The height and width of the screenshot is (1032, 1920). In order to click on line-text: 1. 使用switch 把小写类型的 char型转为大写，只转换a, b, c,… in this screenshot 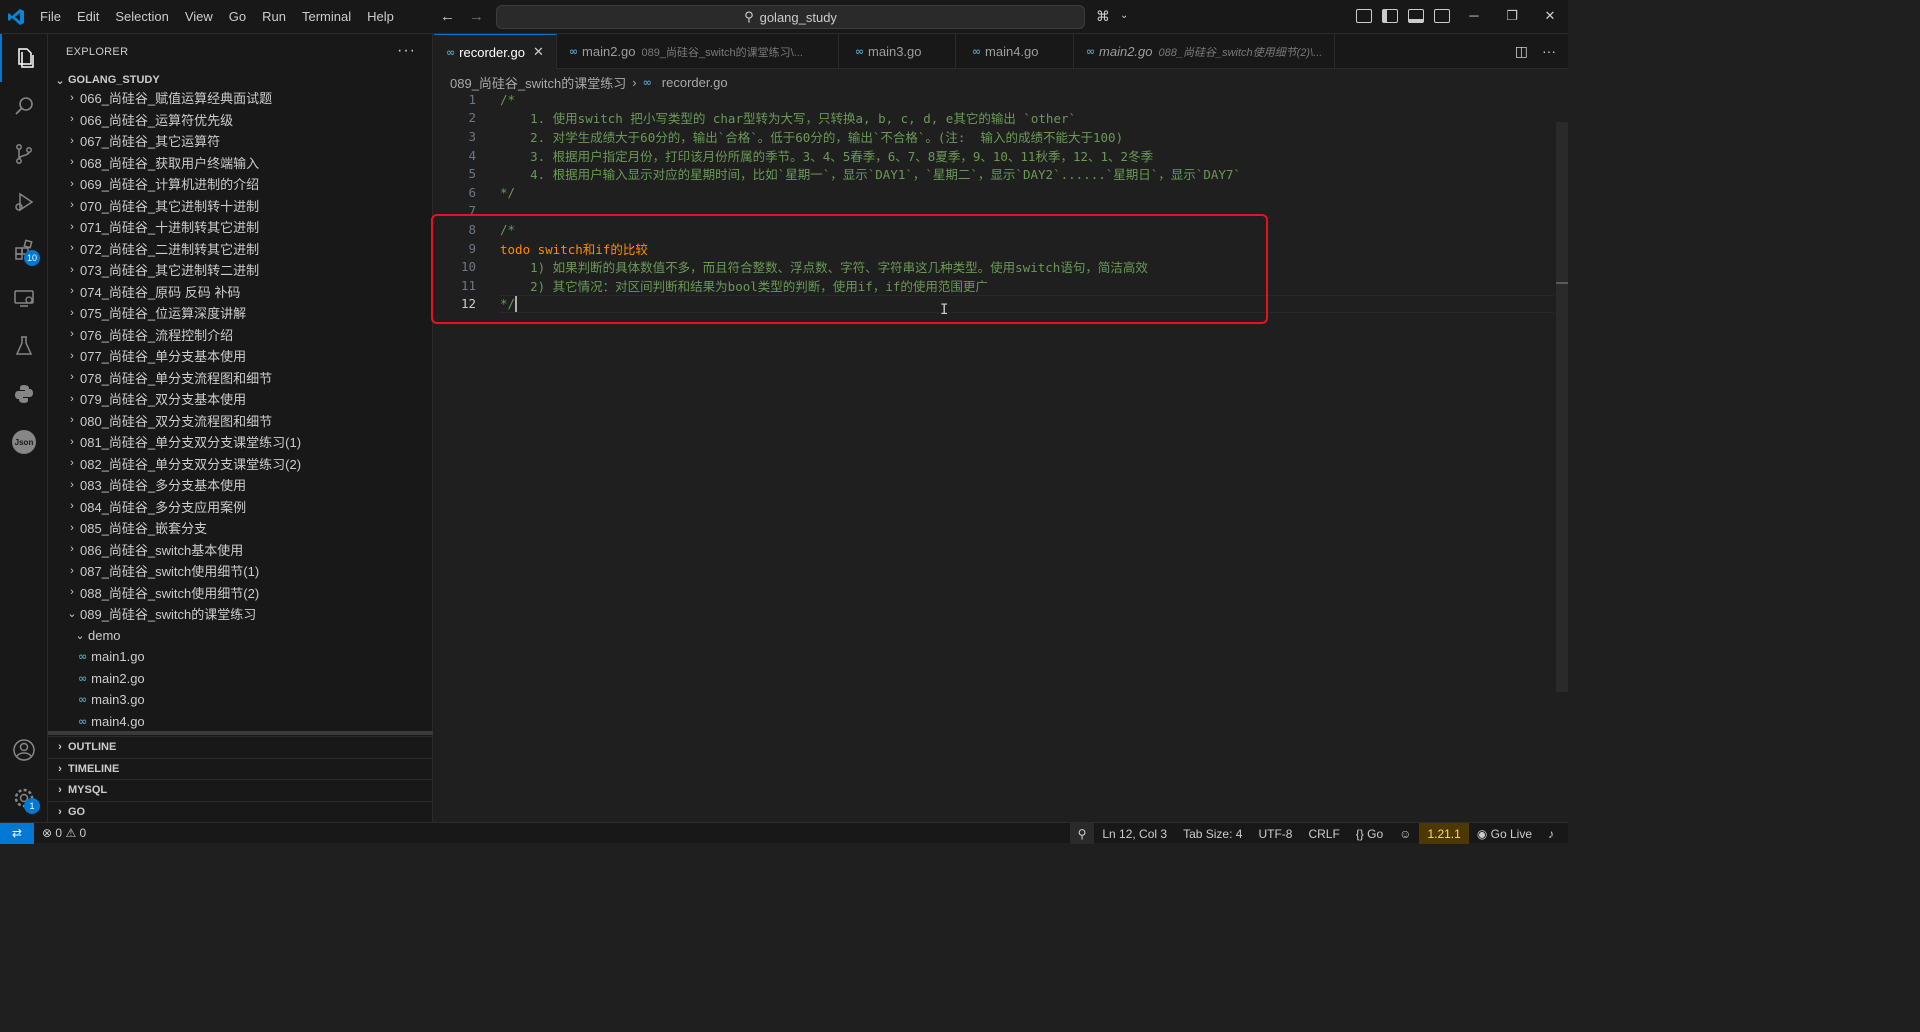, I will do `click(788, 119)`.